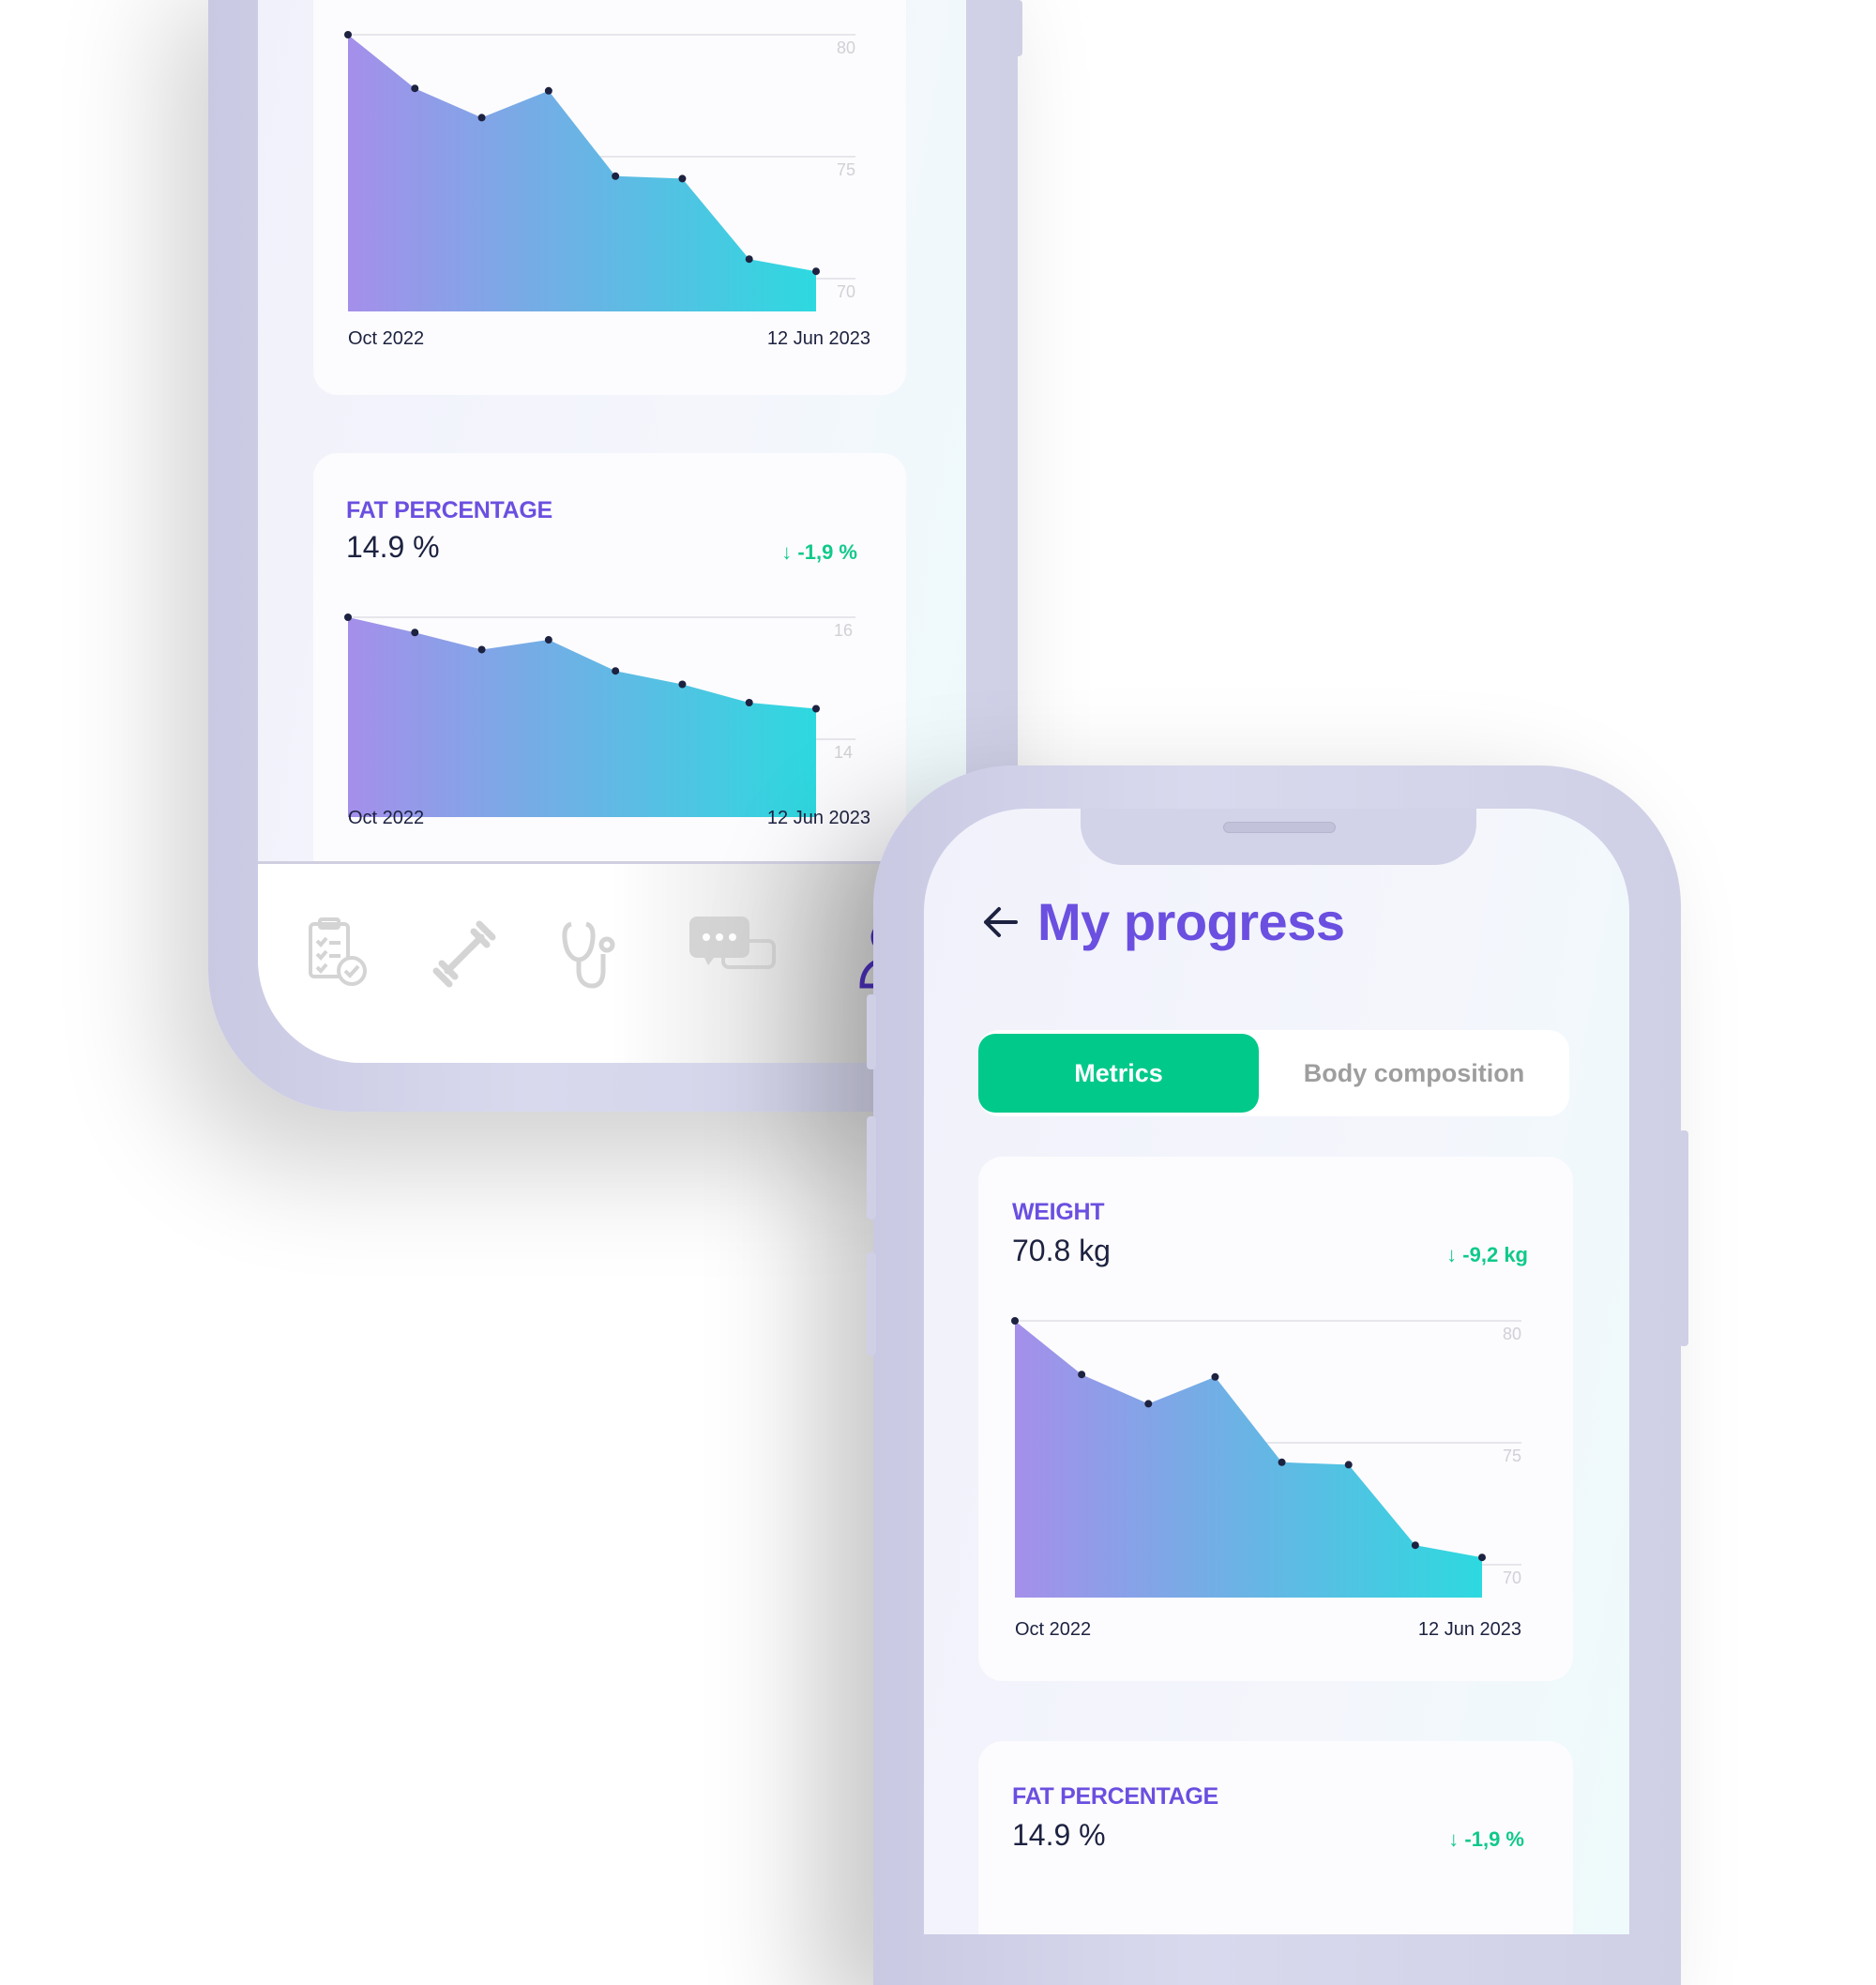  I want to click on y-tick-label: 14, so click(843, 752).